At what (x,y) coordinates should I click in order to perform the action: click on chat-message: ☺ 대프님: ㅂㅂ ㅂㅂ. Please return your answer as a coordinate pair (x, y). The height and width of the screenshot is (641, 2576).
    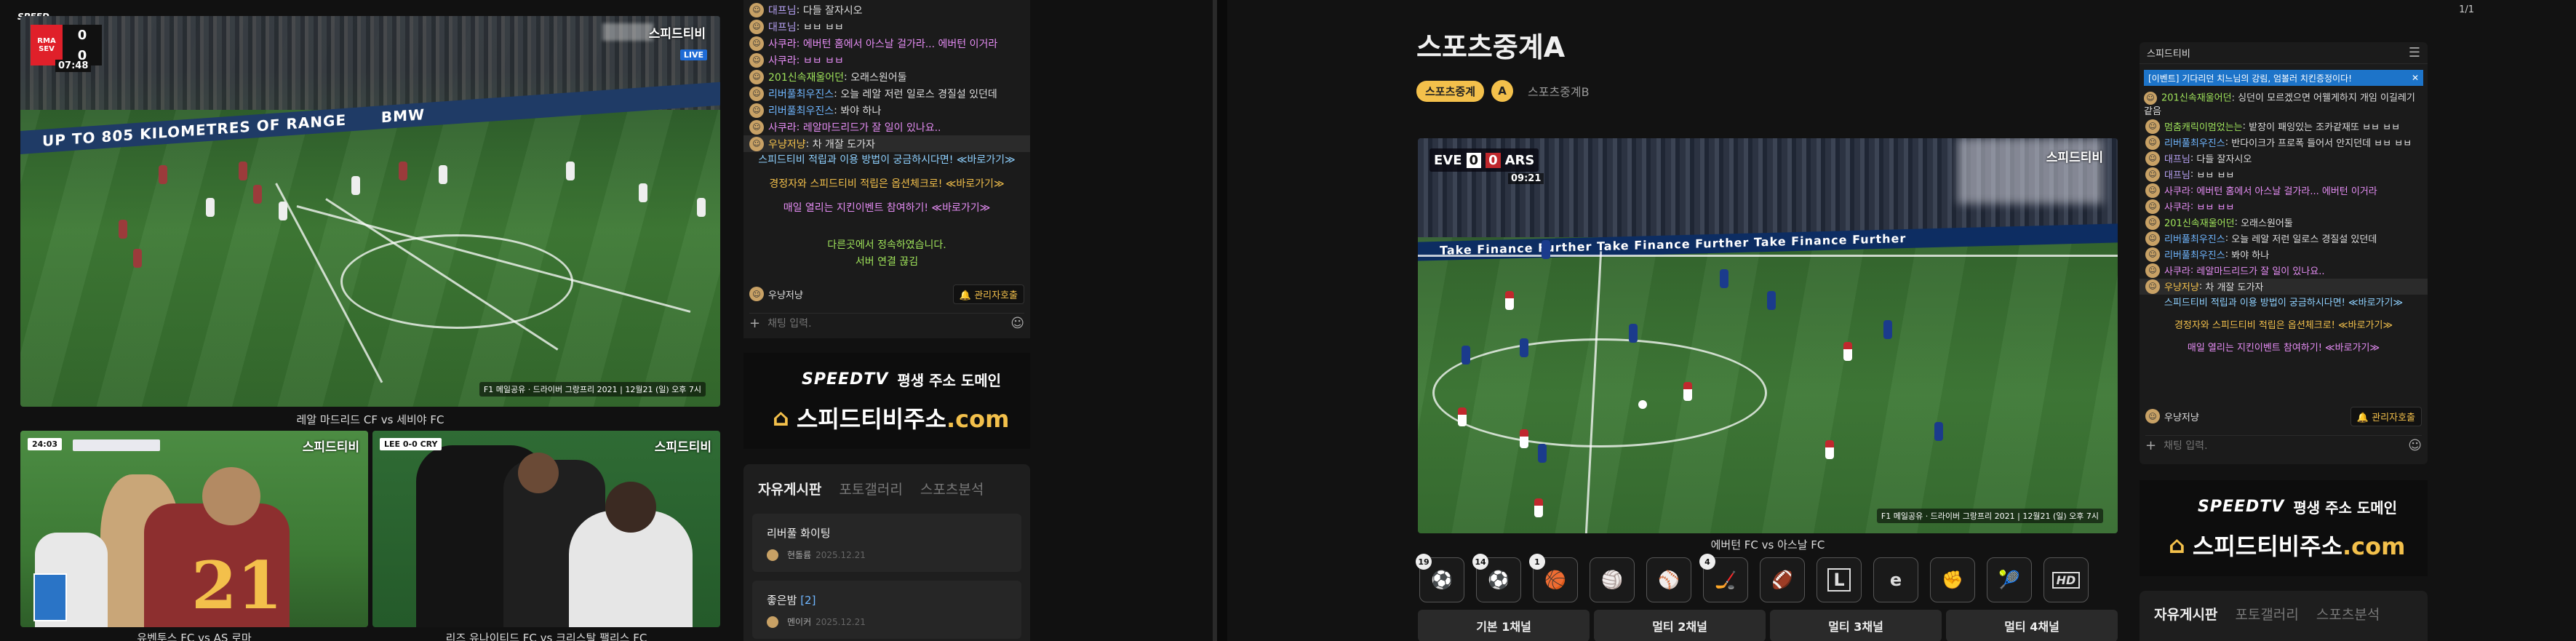
    Looking at the image, I should click on (886, 26).